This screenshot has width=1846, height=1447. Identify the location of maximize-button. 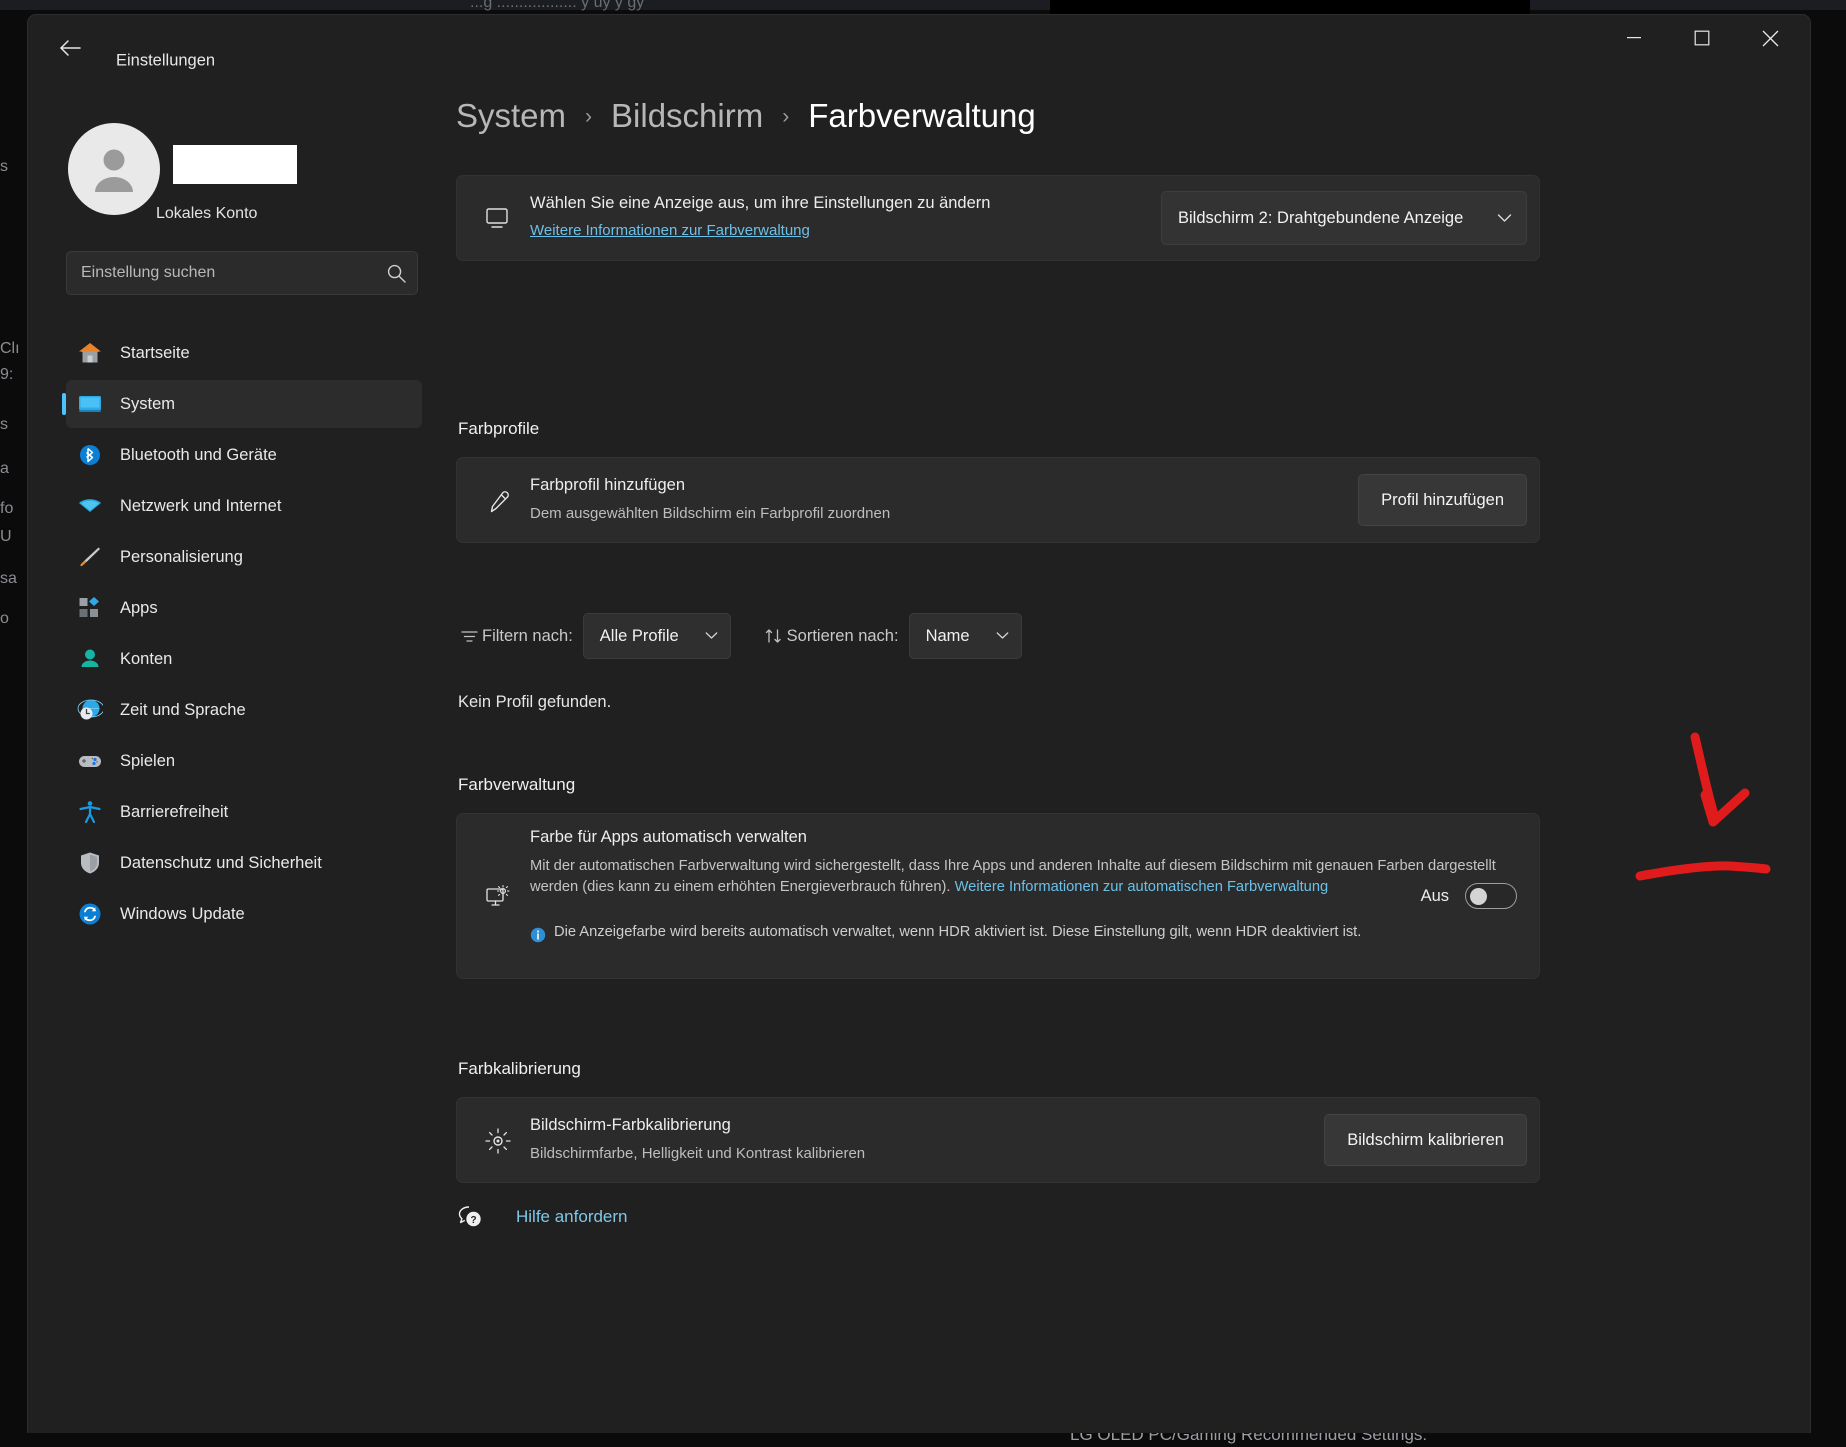
(1702, 38).